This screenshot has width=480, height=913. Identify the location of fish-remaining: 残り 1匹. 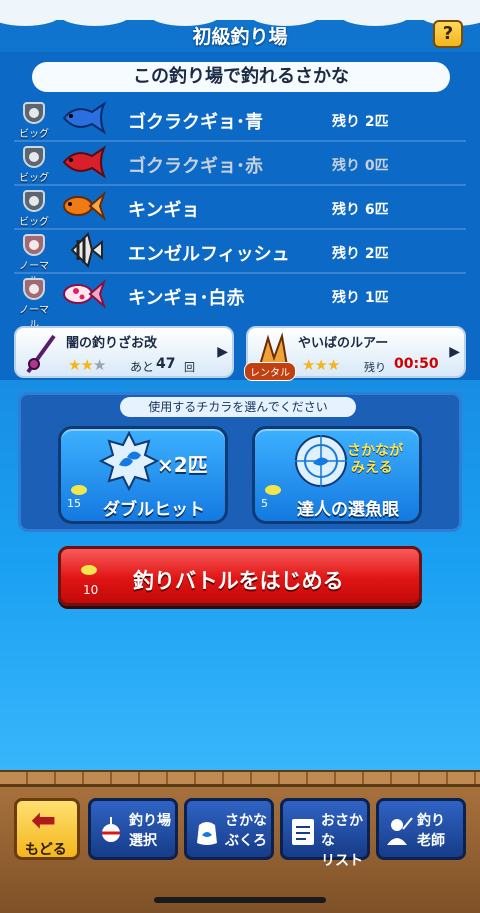
(360, 298).